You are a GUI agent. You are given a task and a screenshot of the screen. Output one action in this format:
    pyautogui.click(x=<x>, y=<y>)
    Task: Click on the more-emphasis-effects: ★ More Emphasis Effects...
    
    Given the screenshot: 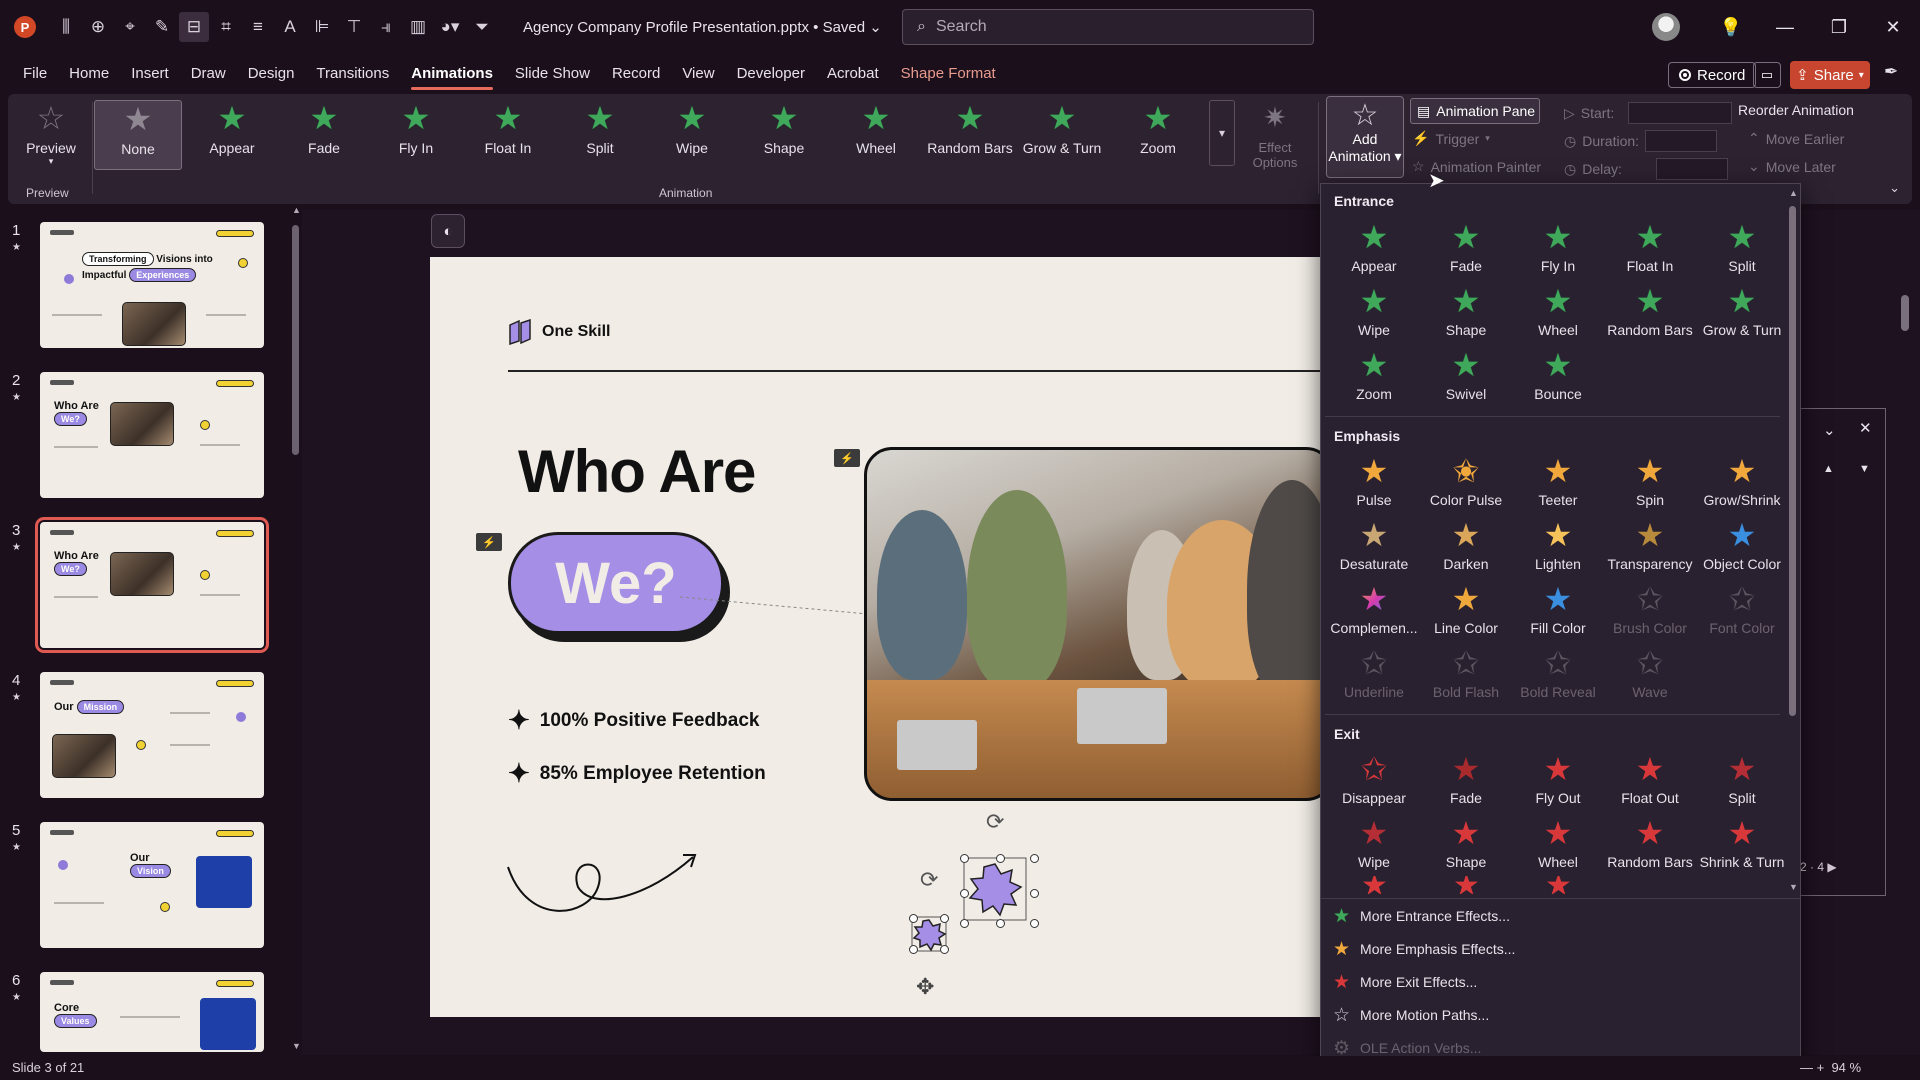 What is the action you would take?
    pyautogui.click(x=1424, y=949)
    